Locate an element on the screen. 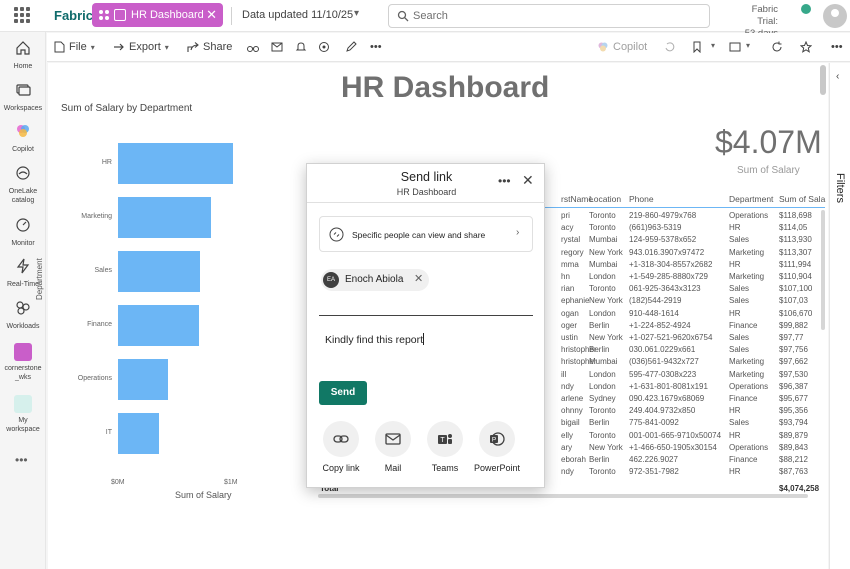  column-header: Sum of Sala is located at coordinates (802, 199).